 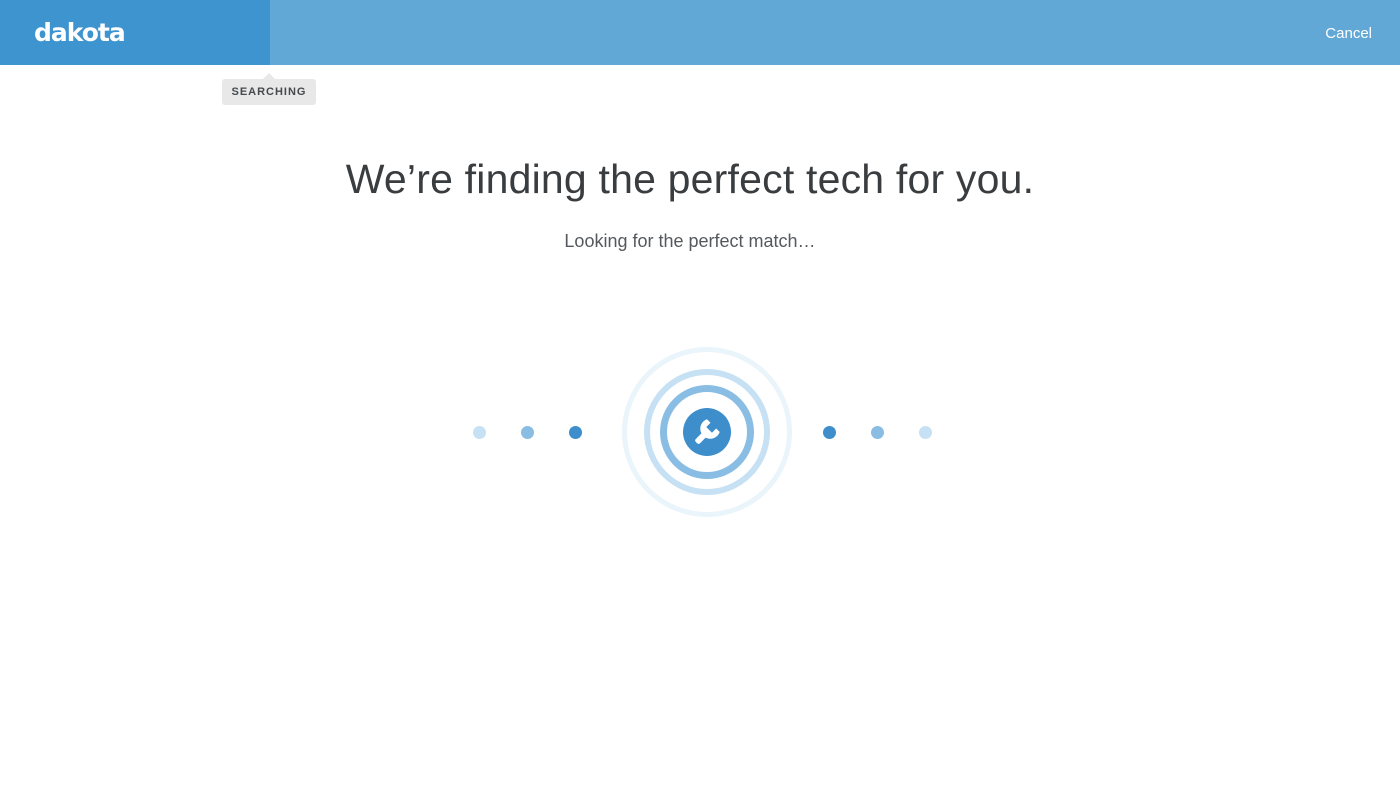 I want to click on page-title: We’re finding the perfect tech for you., so click(x=690, y=179).